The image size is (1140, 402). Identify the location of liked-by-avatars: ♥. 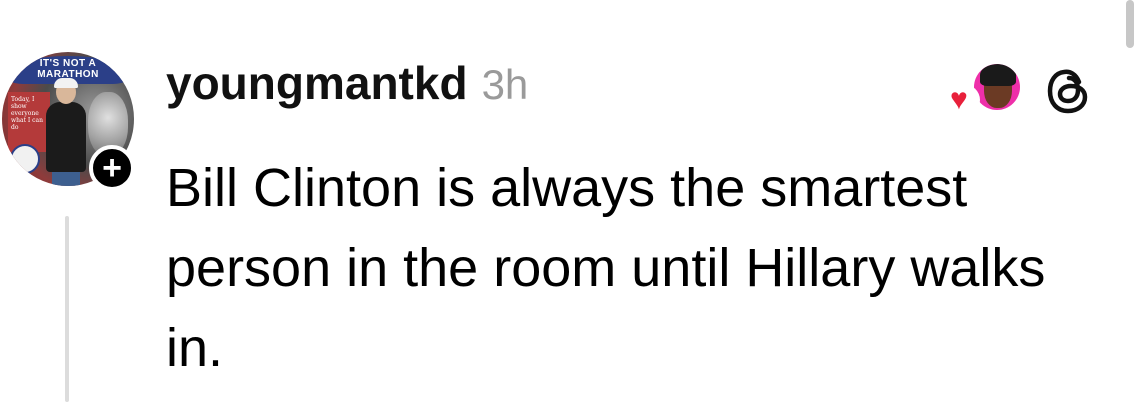
(984, 90).